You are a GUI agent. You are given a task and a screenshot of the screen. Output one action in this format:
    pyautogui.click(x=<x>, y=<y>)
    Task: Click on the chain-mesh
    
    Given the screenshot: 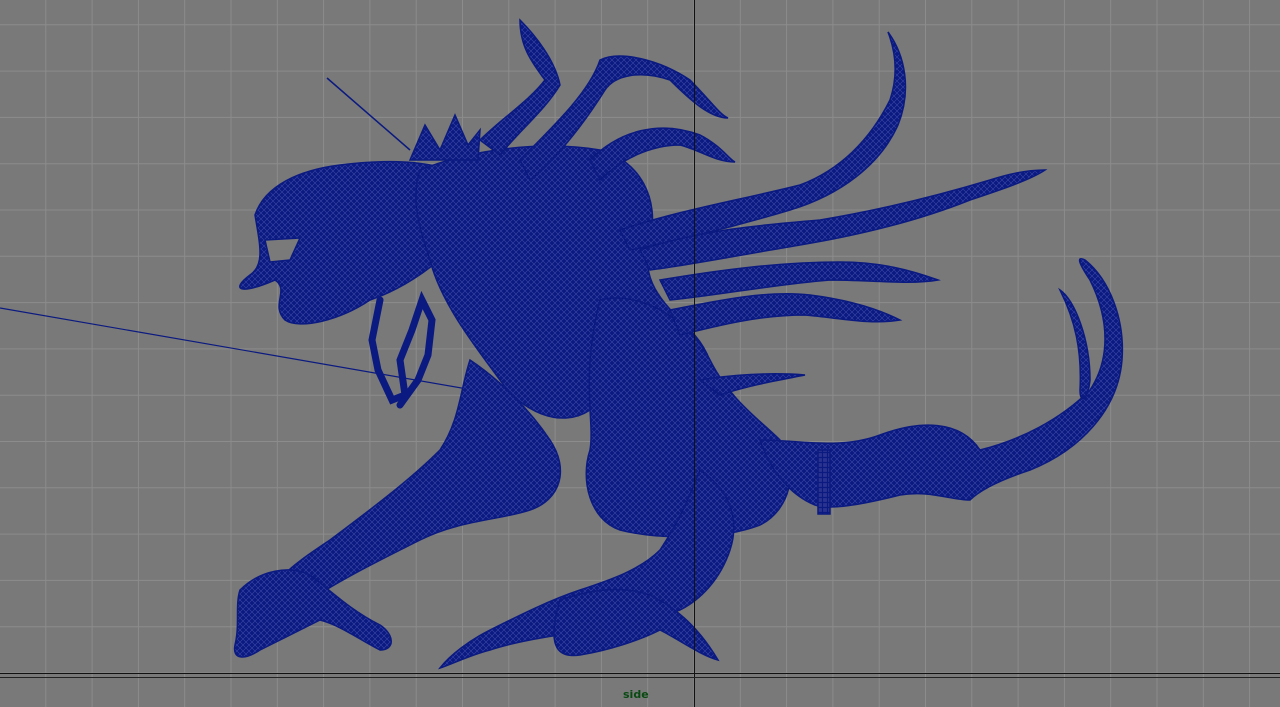 What is the action you would take?
    pyautogui.click(x=402, y=349)
    